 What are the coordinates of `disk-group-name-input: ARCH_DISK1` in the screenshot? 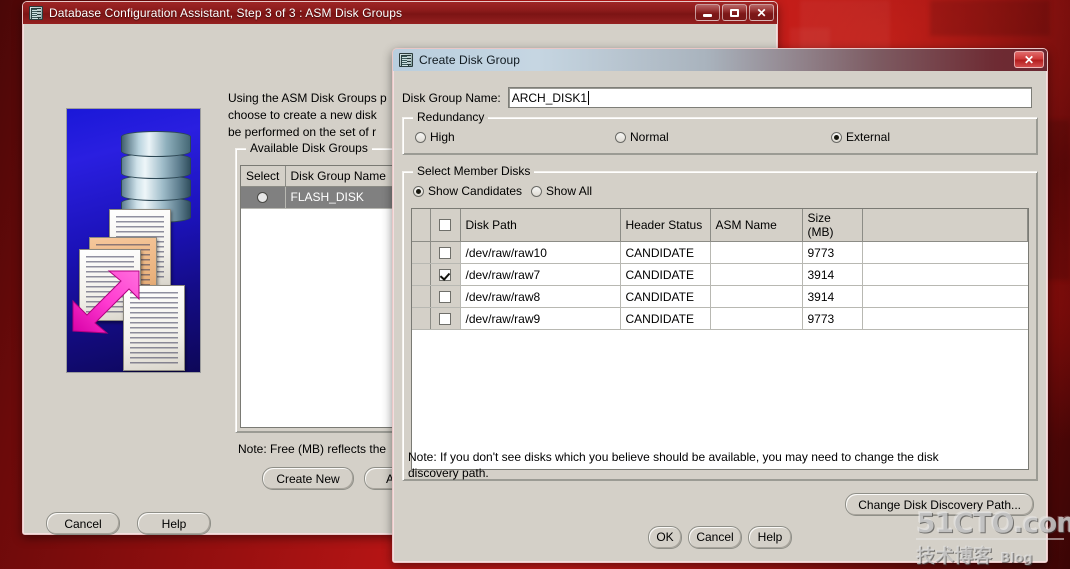 It's located at (769, 97).